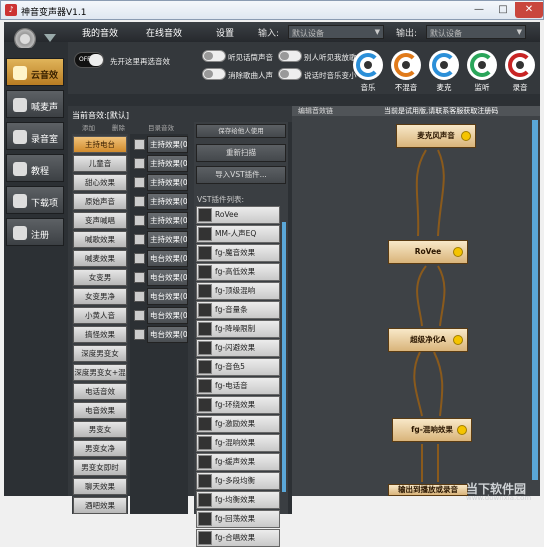  I want to click on vst-plugin-item: fg-缓声效果, so click(238, 462).